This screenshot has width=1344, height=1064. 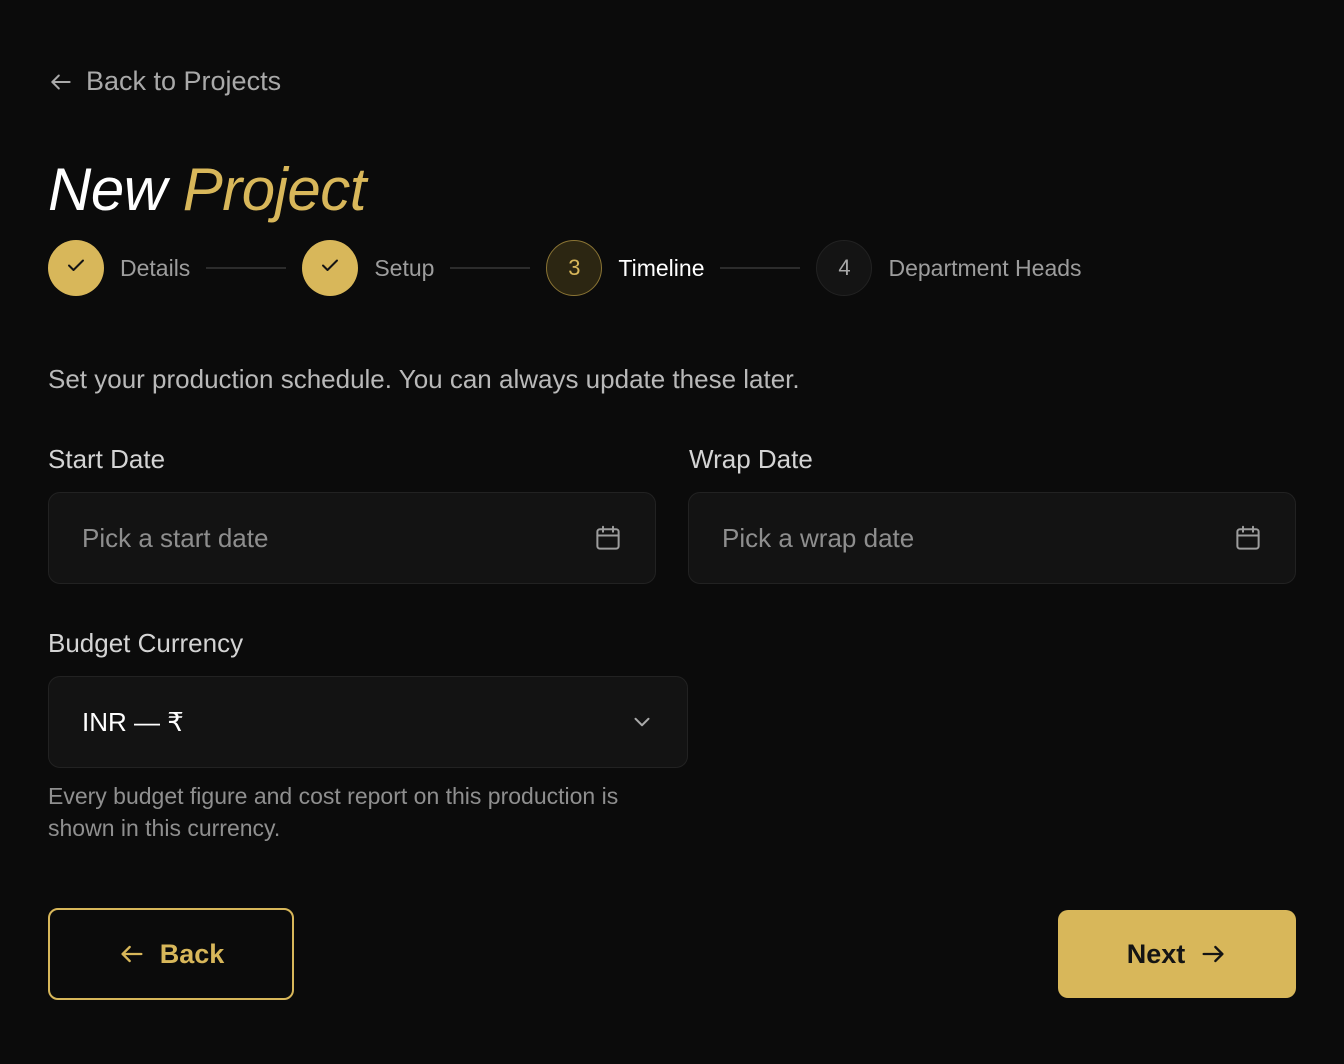 I want to click on title-word-new: New, so click(x=107, y=189).